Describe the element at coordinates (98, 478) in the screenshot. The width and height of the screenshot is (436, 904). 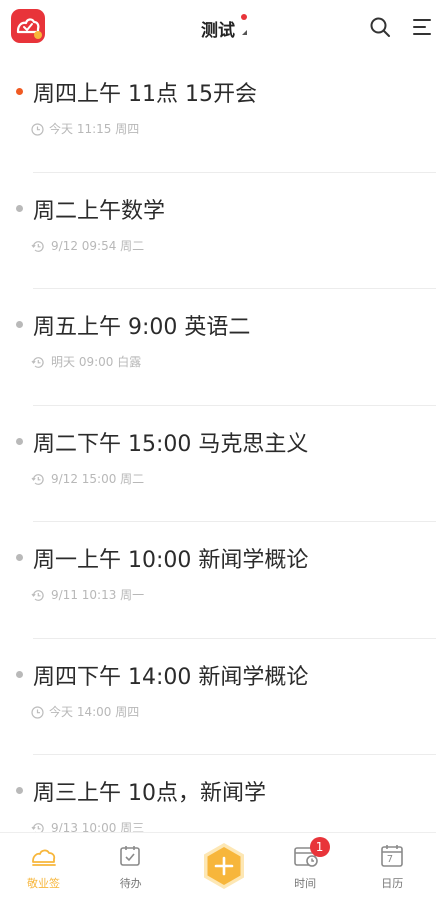
I see `item-time: 9/12 15:00 周二` at that location.